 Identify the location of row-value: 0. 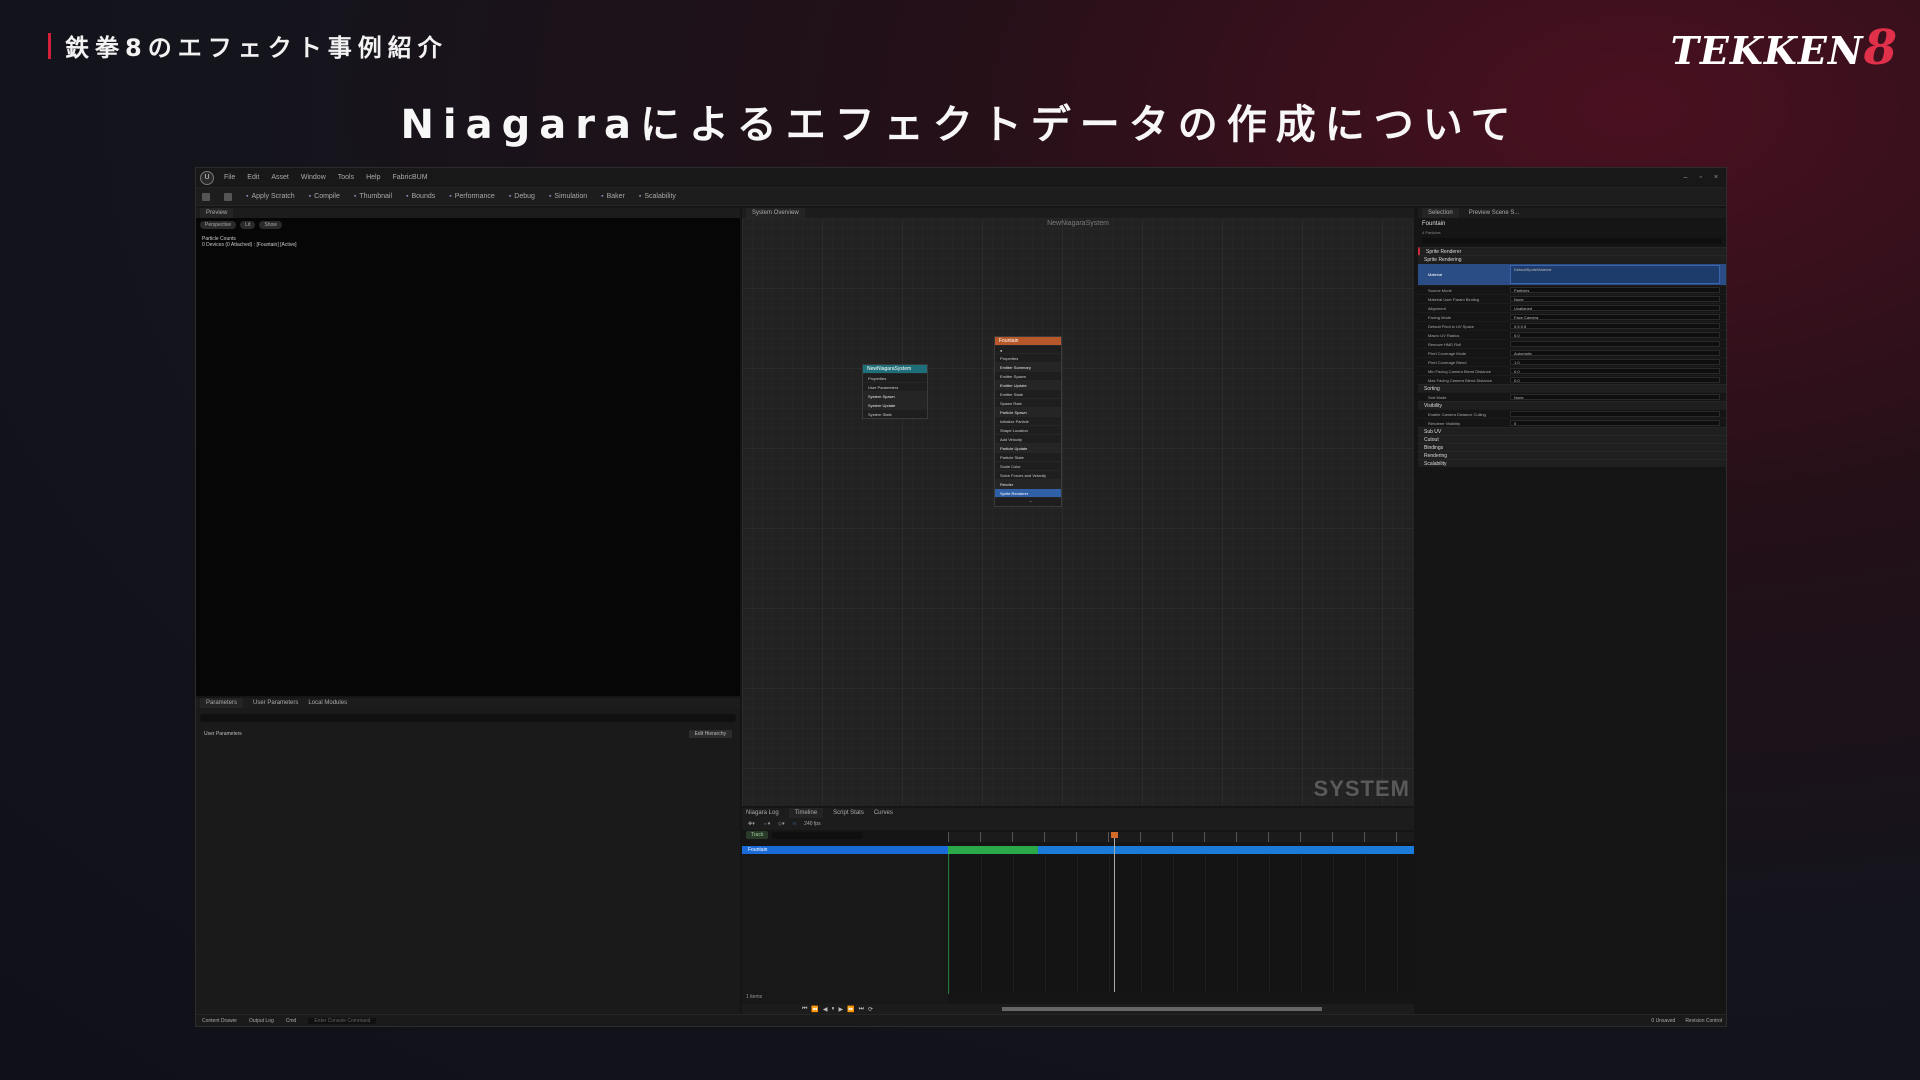
(1615, 423).